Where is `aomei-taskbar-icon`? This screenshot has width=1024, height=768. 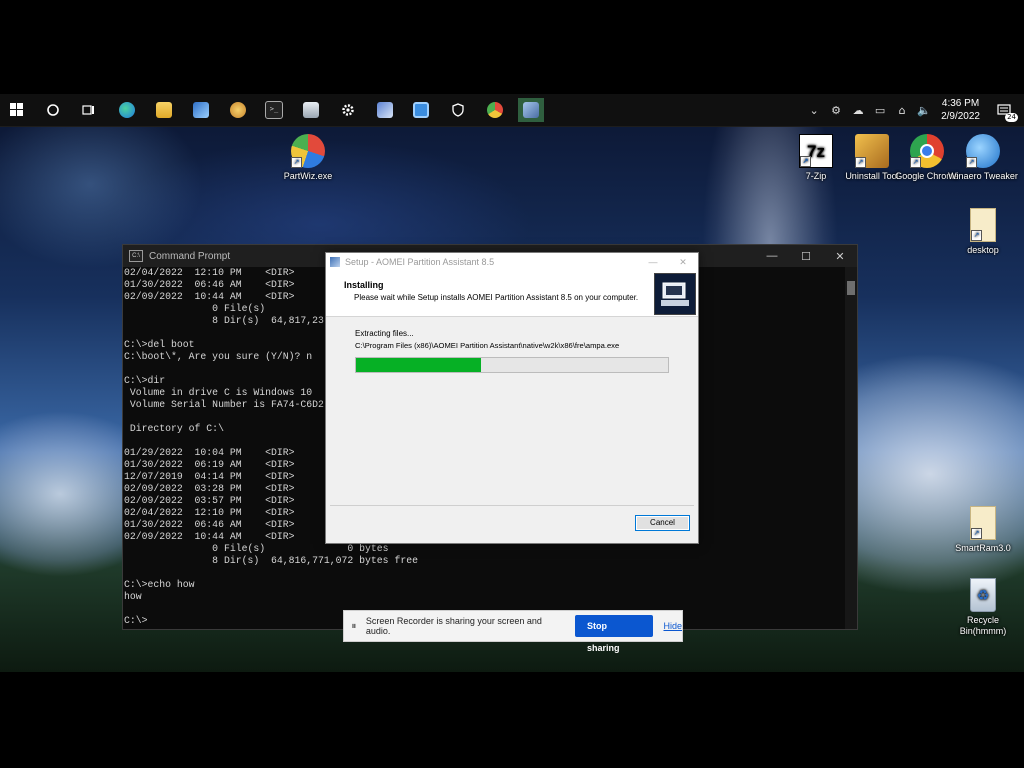
aomei-taskbar-icon is located at coordinates (531, 110).